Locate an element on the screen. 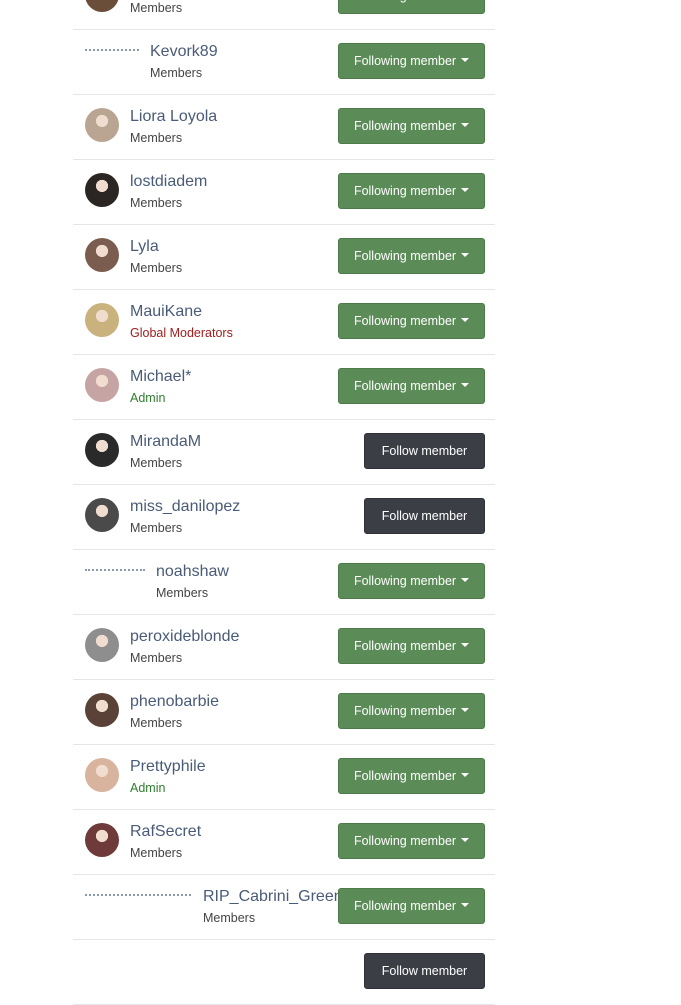 This screenshot has width=681, height=1005. member-name-link: noahshaw is located at coordinates (192, 572).